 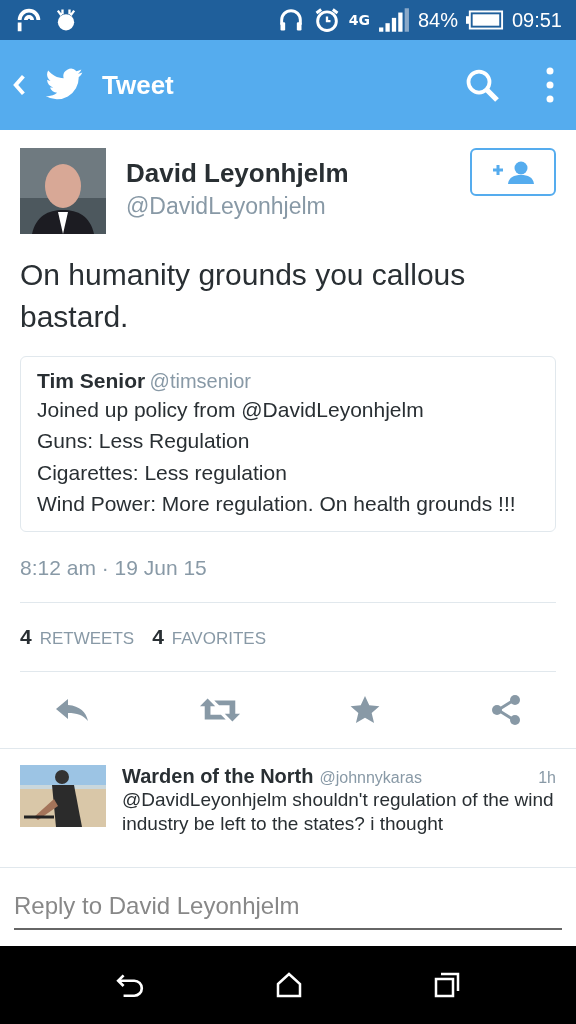 I want to click on signal-icon, so click(x=393, y=20).